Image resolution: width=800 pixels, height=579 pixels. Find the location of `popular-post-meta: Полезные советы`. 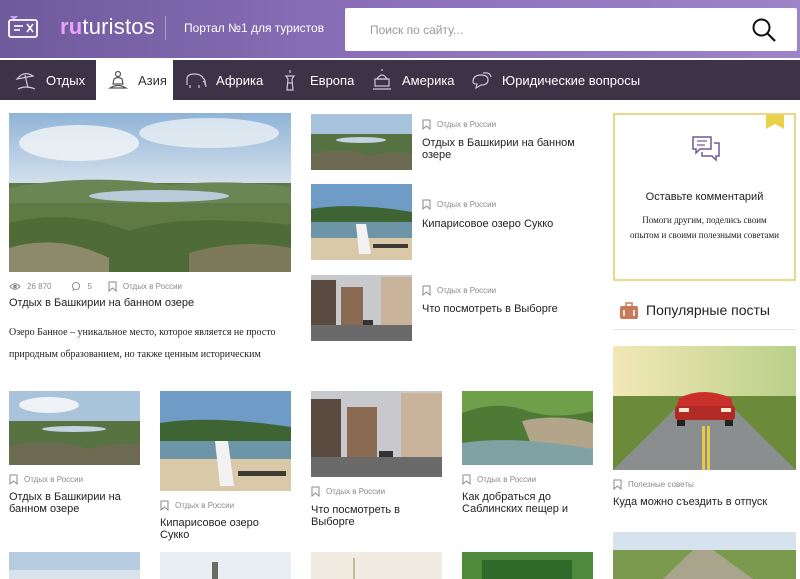

popular-post-meta: Полезные советы is located at coordinates (653, 484).